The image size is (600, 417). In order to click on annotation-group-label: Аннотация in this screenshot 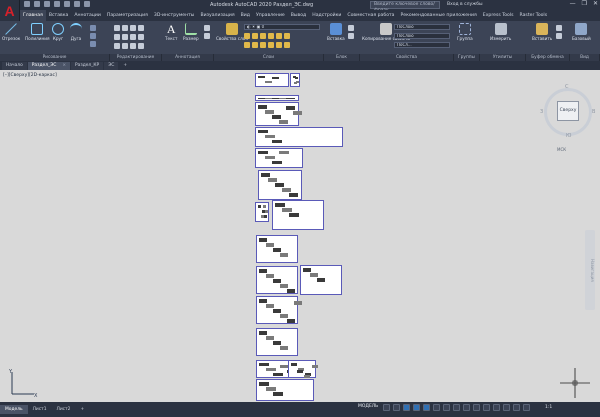, I will do `click(188, 57)`.